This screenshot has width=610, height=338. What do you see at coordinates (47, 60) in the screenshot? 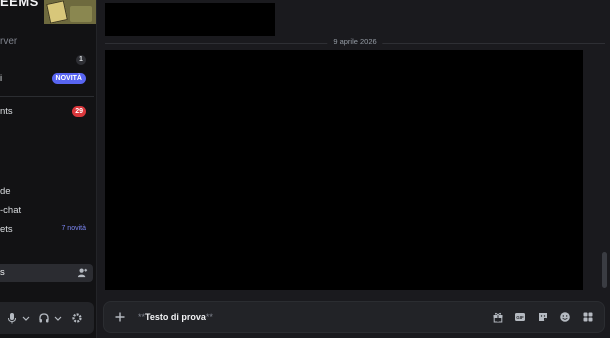
I see `sidebar-item-events: 1` at bounding box center [47, 60].